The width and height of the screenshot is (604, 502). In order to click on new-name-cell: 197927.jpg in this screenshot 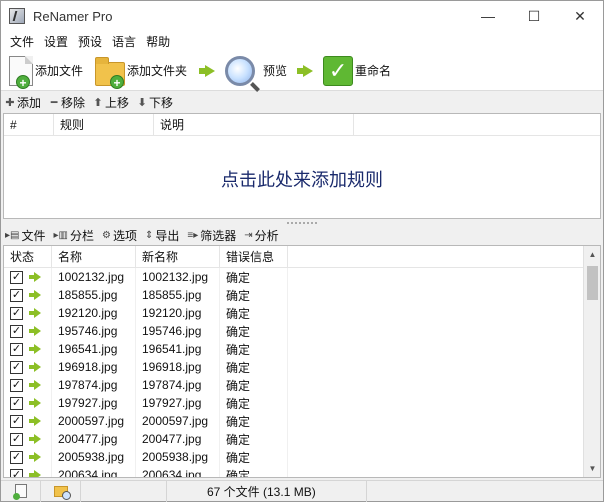, I will do `click(178, 403)`.